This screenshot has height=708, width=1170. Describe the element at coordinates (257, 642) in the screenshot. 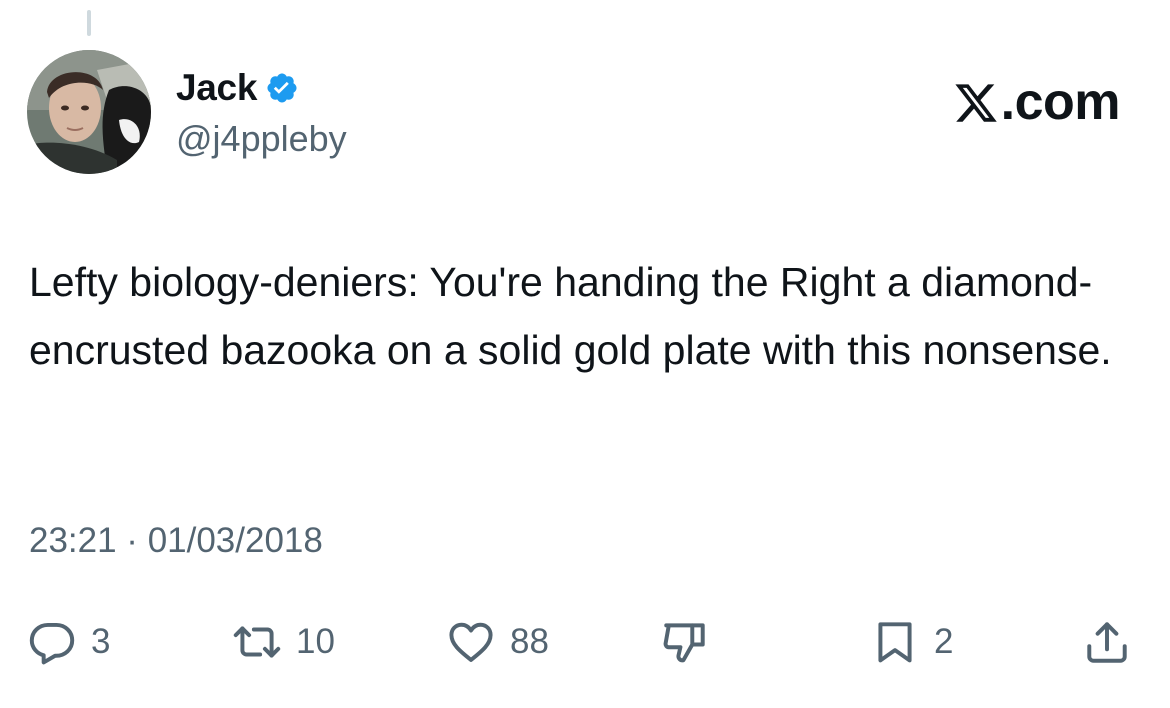

I see `repost-icon` at that location.